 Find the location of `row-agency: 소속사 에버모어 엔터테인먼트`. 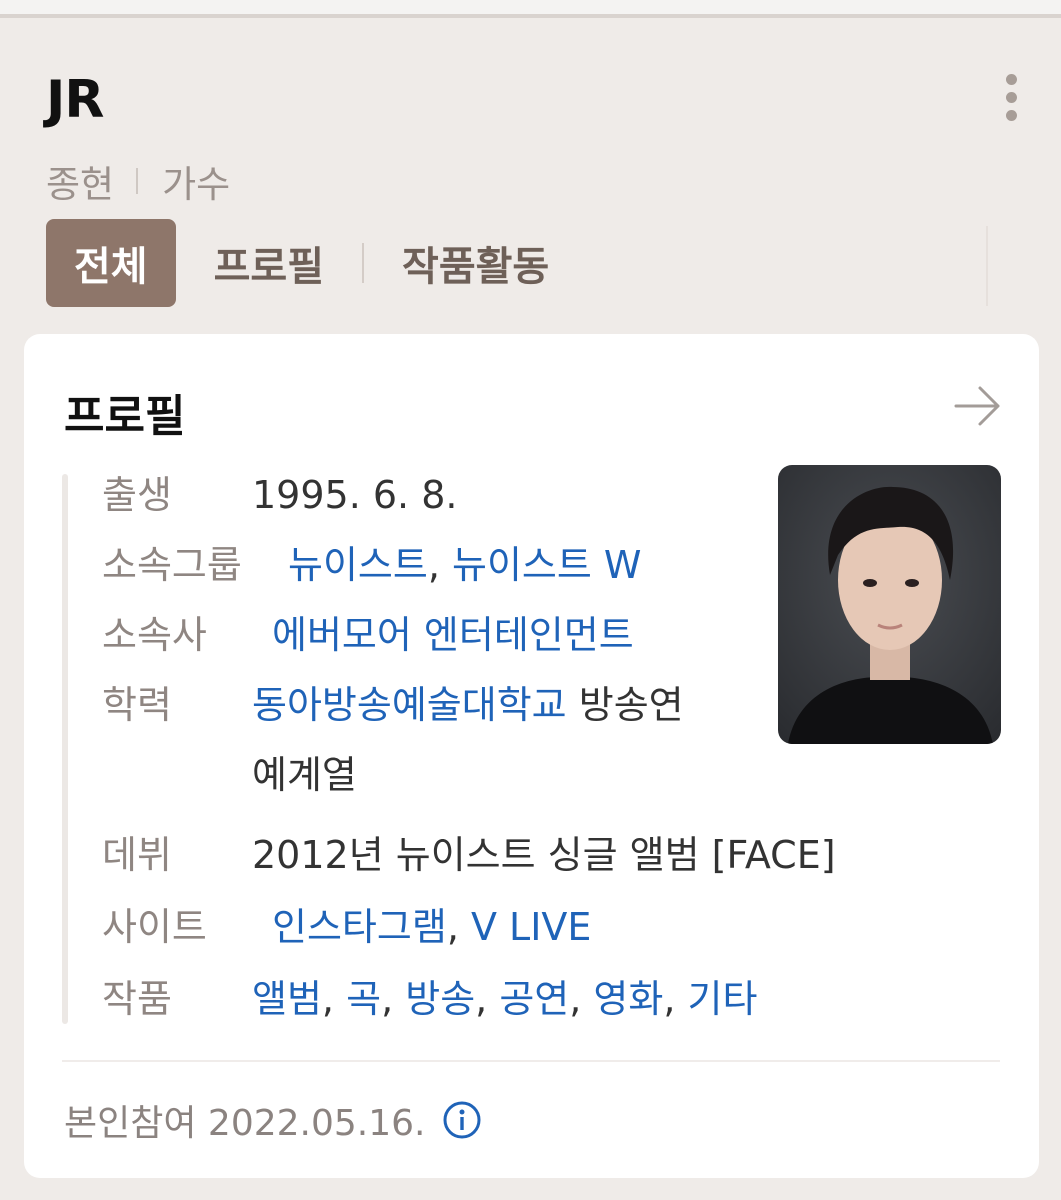

row-agency: 소속사 에버모어 엔터테인먼트 is located at coordinates (368, 635).